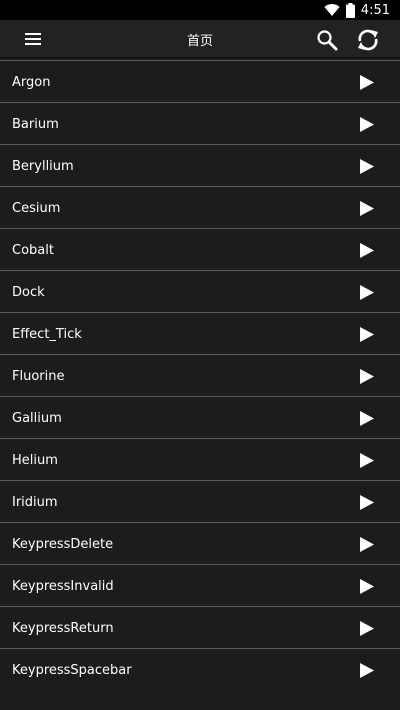 The height and width of the screenshot is (710, 400). I want to click on status-bar: 4:51, so click(200, 10).